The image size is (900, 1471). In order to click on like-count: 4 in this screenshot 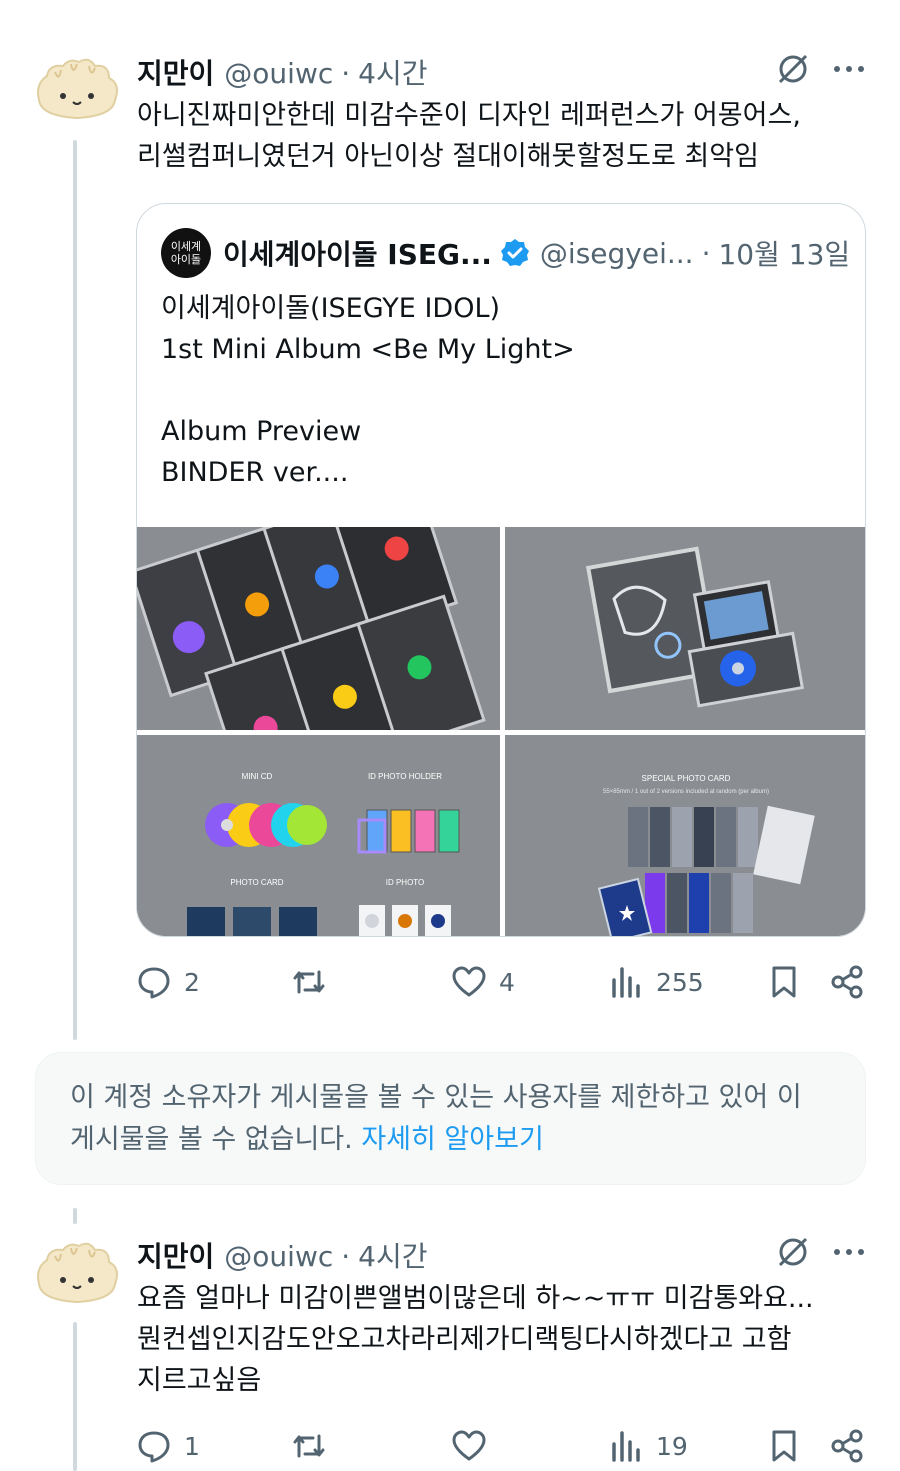, I will do `click(507, 982)`.